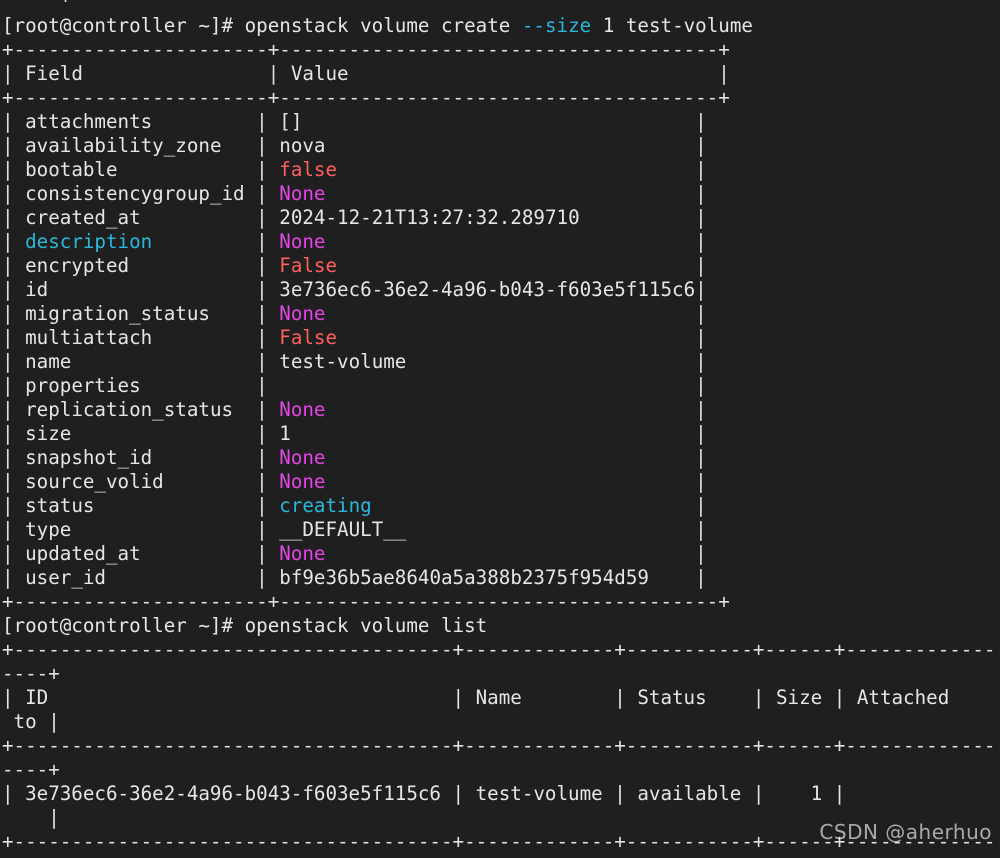 The height and width of the screenshot is (858, 1000). I want to click on command-base-1: openstack volume create, so click(377, 25).